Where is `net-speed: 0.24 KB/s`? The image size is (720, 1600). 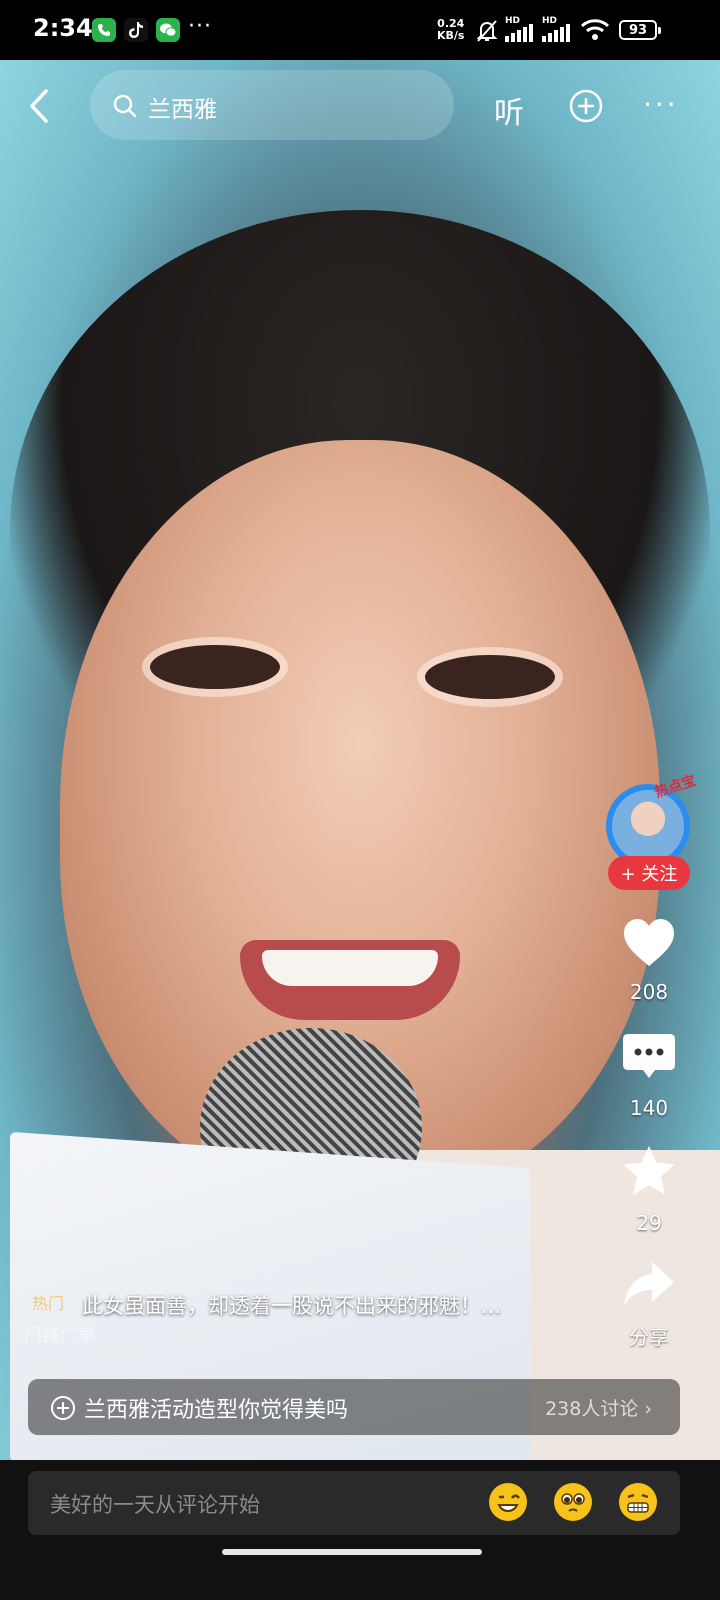
net-speed: 0.24 KB/s is located at coordinates (450, 30).